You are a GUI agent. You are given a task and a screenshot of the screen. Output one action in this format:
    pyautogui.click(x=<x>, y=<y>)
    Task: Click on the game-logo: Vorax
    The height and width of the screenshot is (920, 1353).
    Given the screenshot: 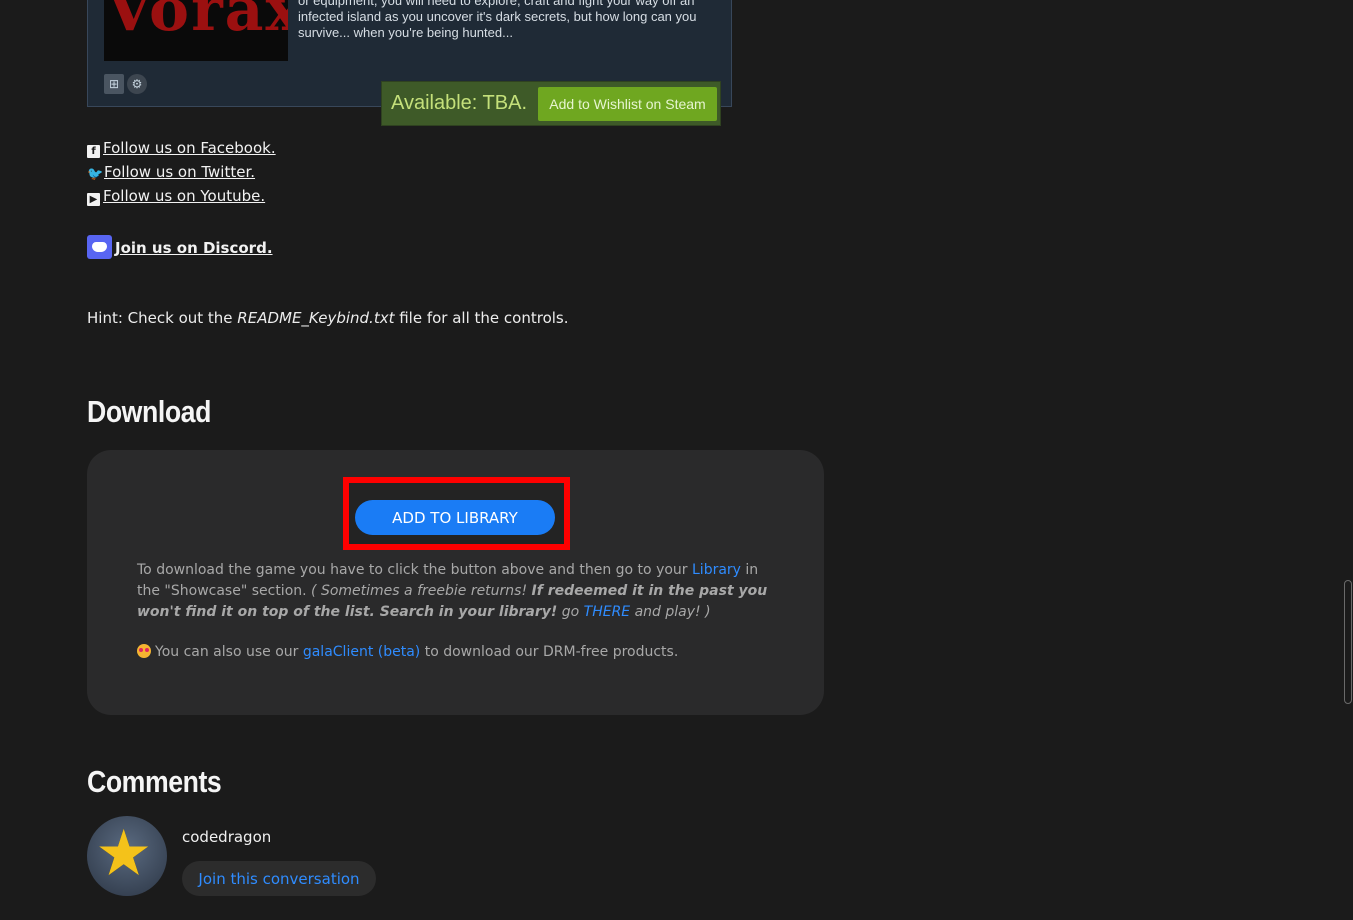 What is the action you would take?
    pyautogui.click(x=197, y=22)
    